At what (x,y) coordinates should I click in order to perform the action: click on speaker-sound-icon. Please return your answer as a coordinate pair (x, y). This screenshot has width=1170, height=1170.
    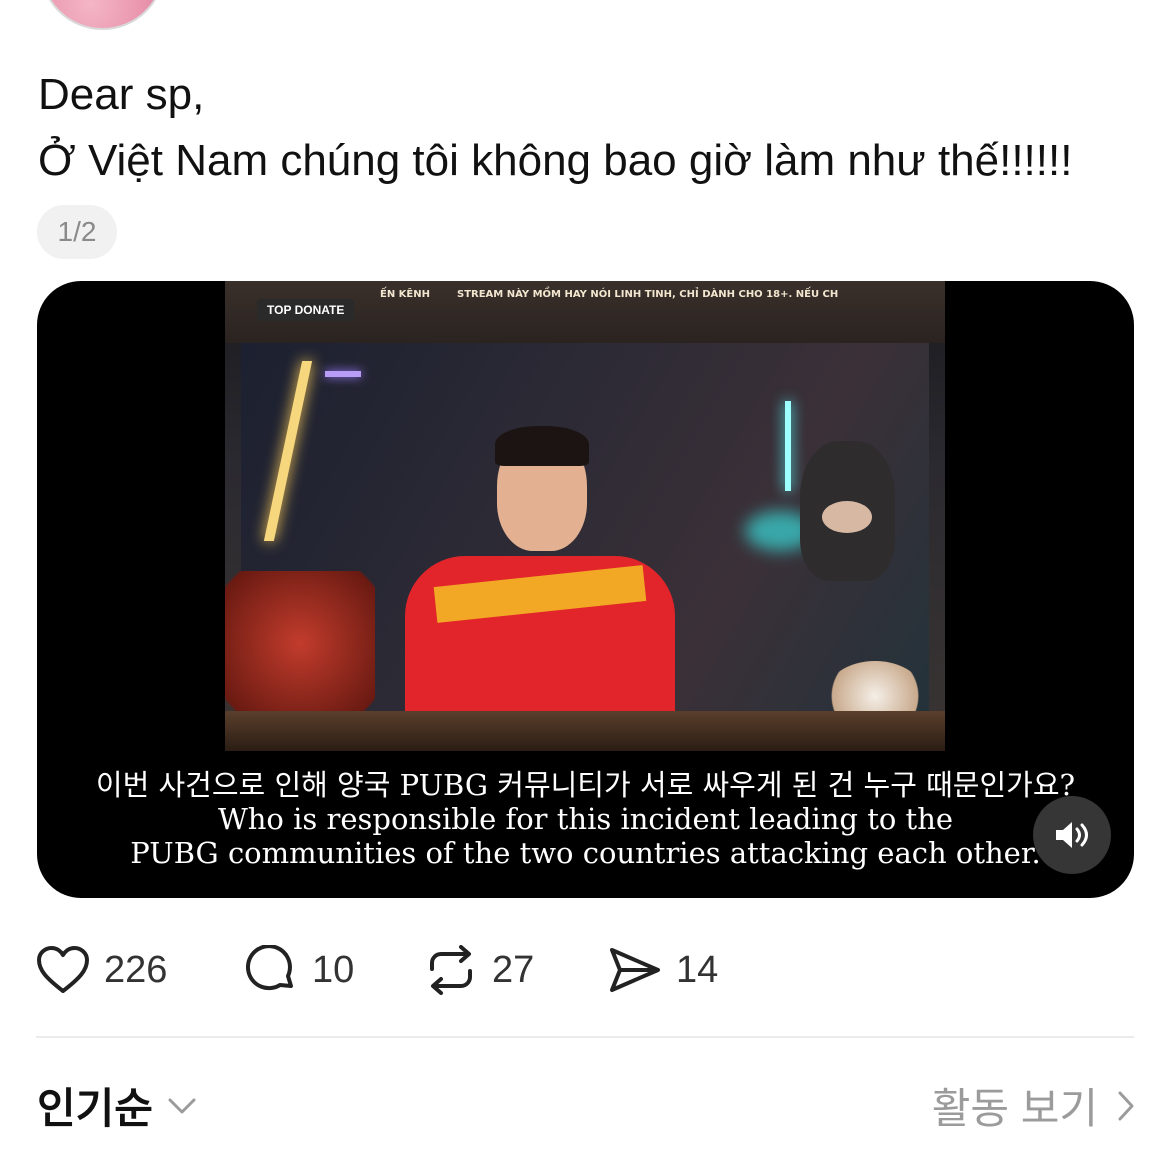
    Looking at the image, I should click on (1072, 835).